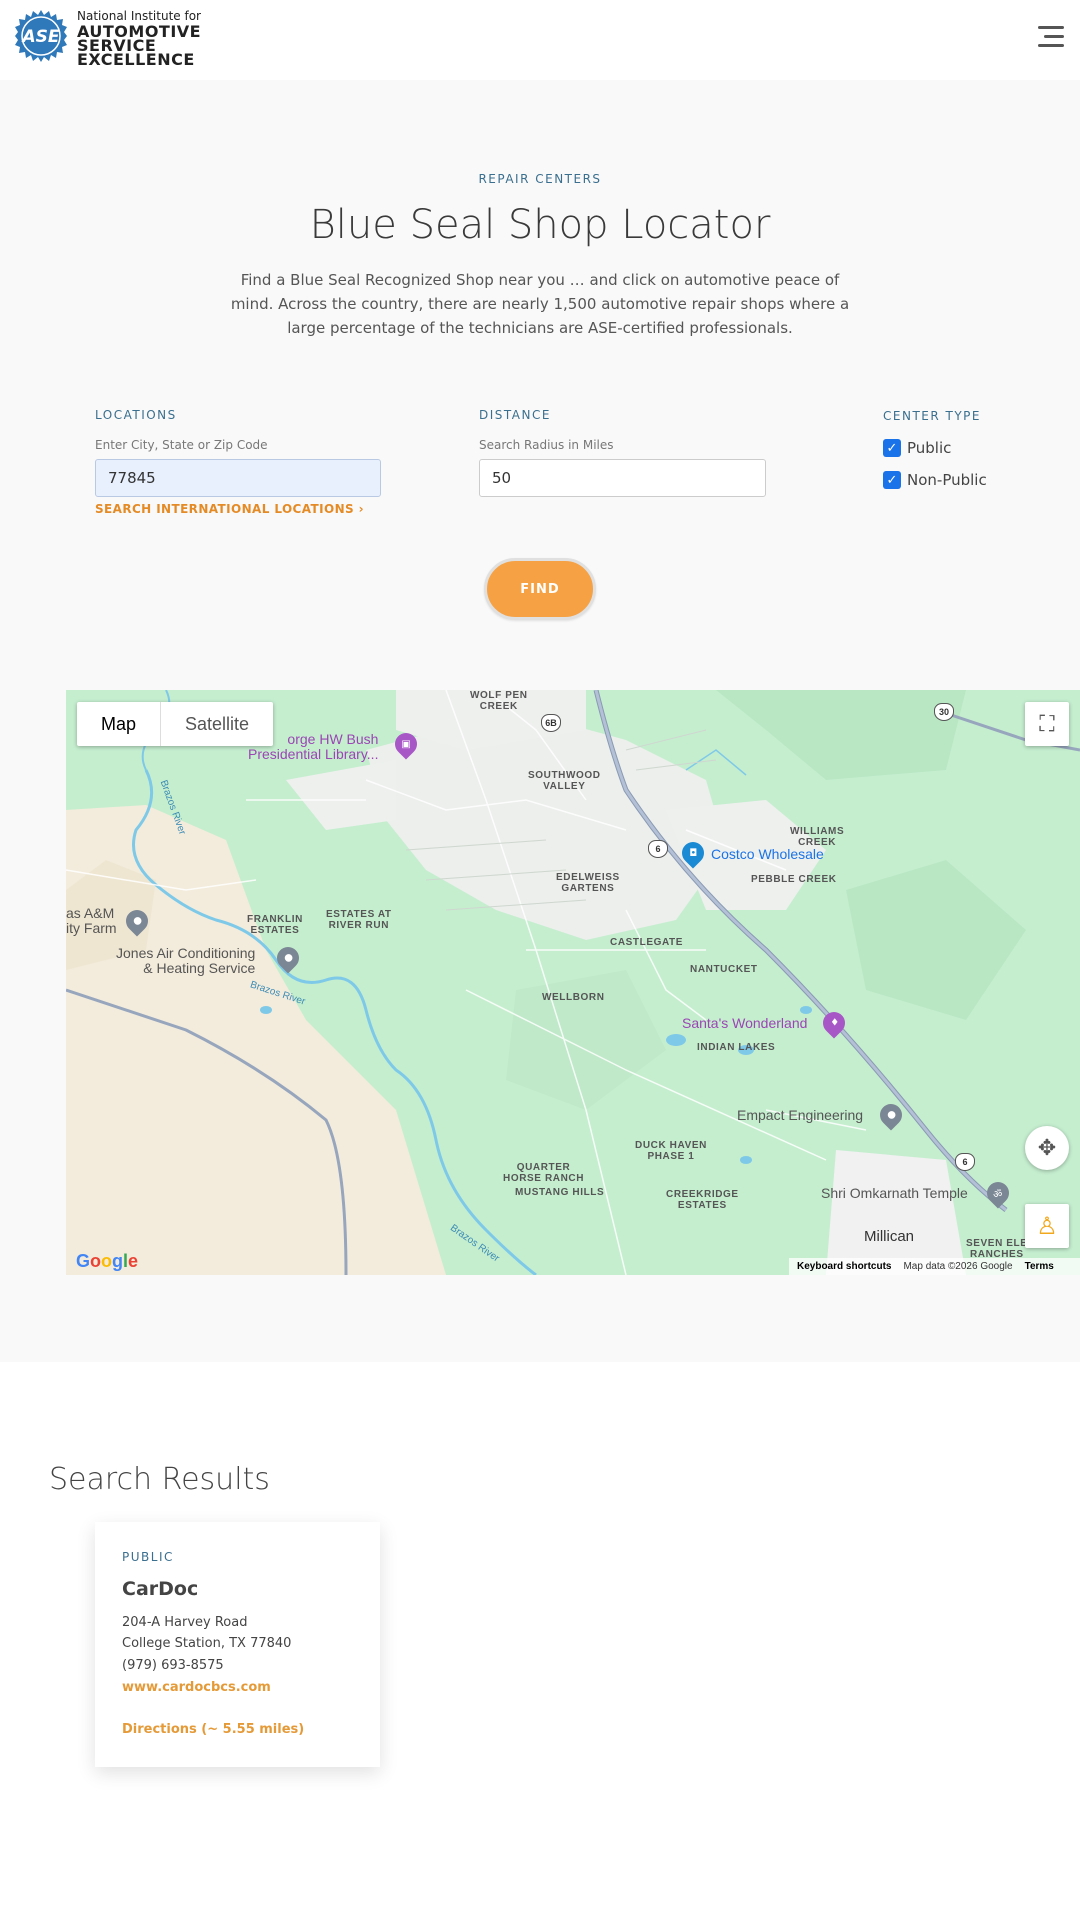 The height and width of the screenshot is (1920, 1080). What do you see at coordinates (515, 415) in the screenshot?
I see `distance-label: DISTANCE` at bounding box center [515, 415].